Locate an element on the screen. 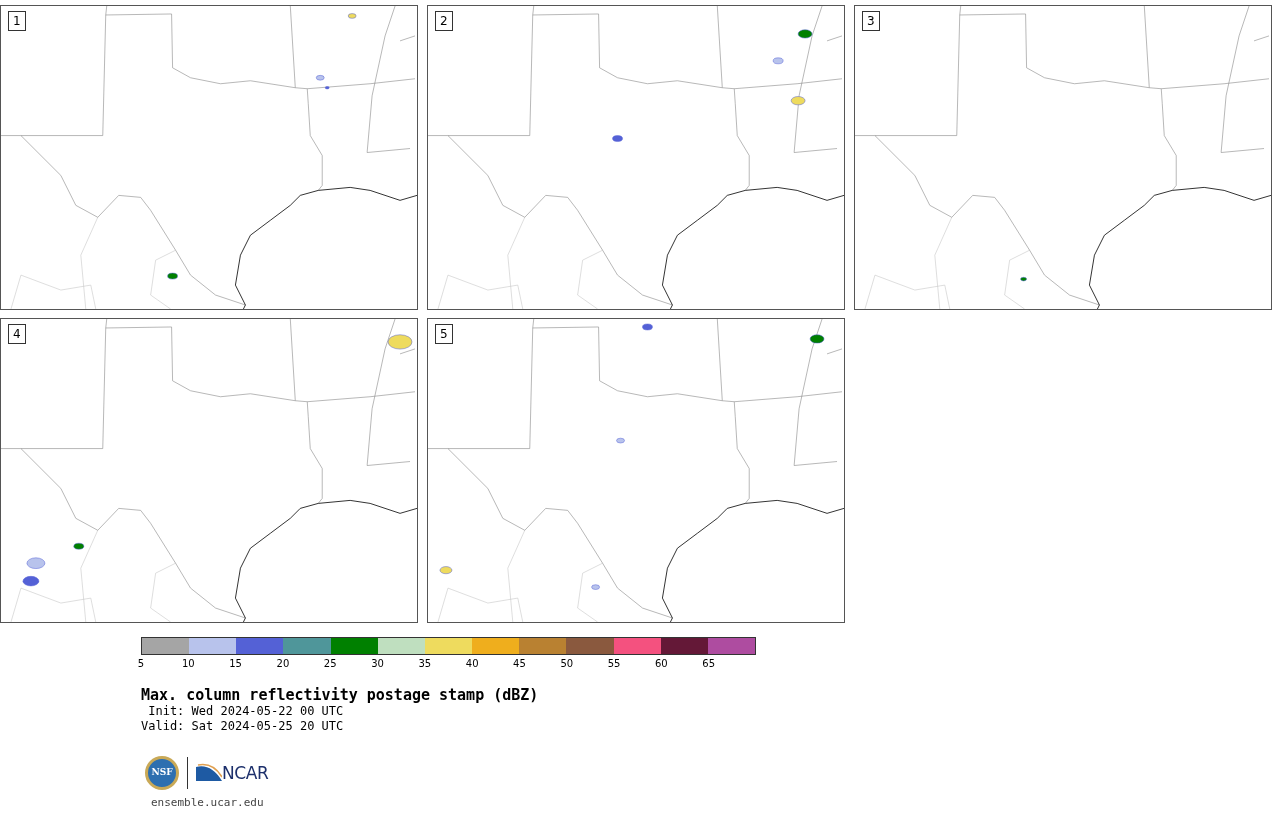 The width and height of the screenshot is (1280, 815). wordmark-logo: NCAR is located at coordinates (245, 773).